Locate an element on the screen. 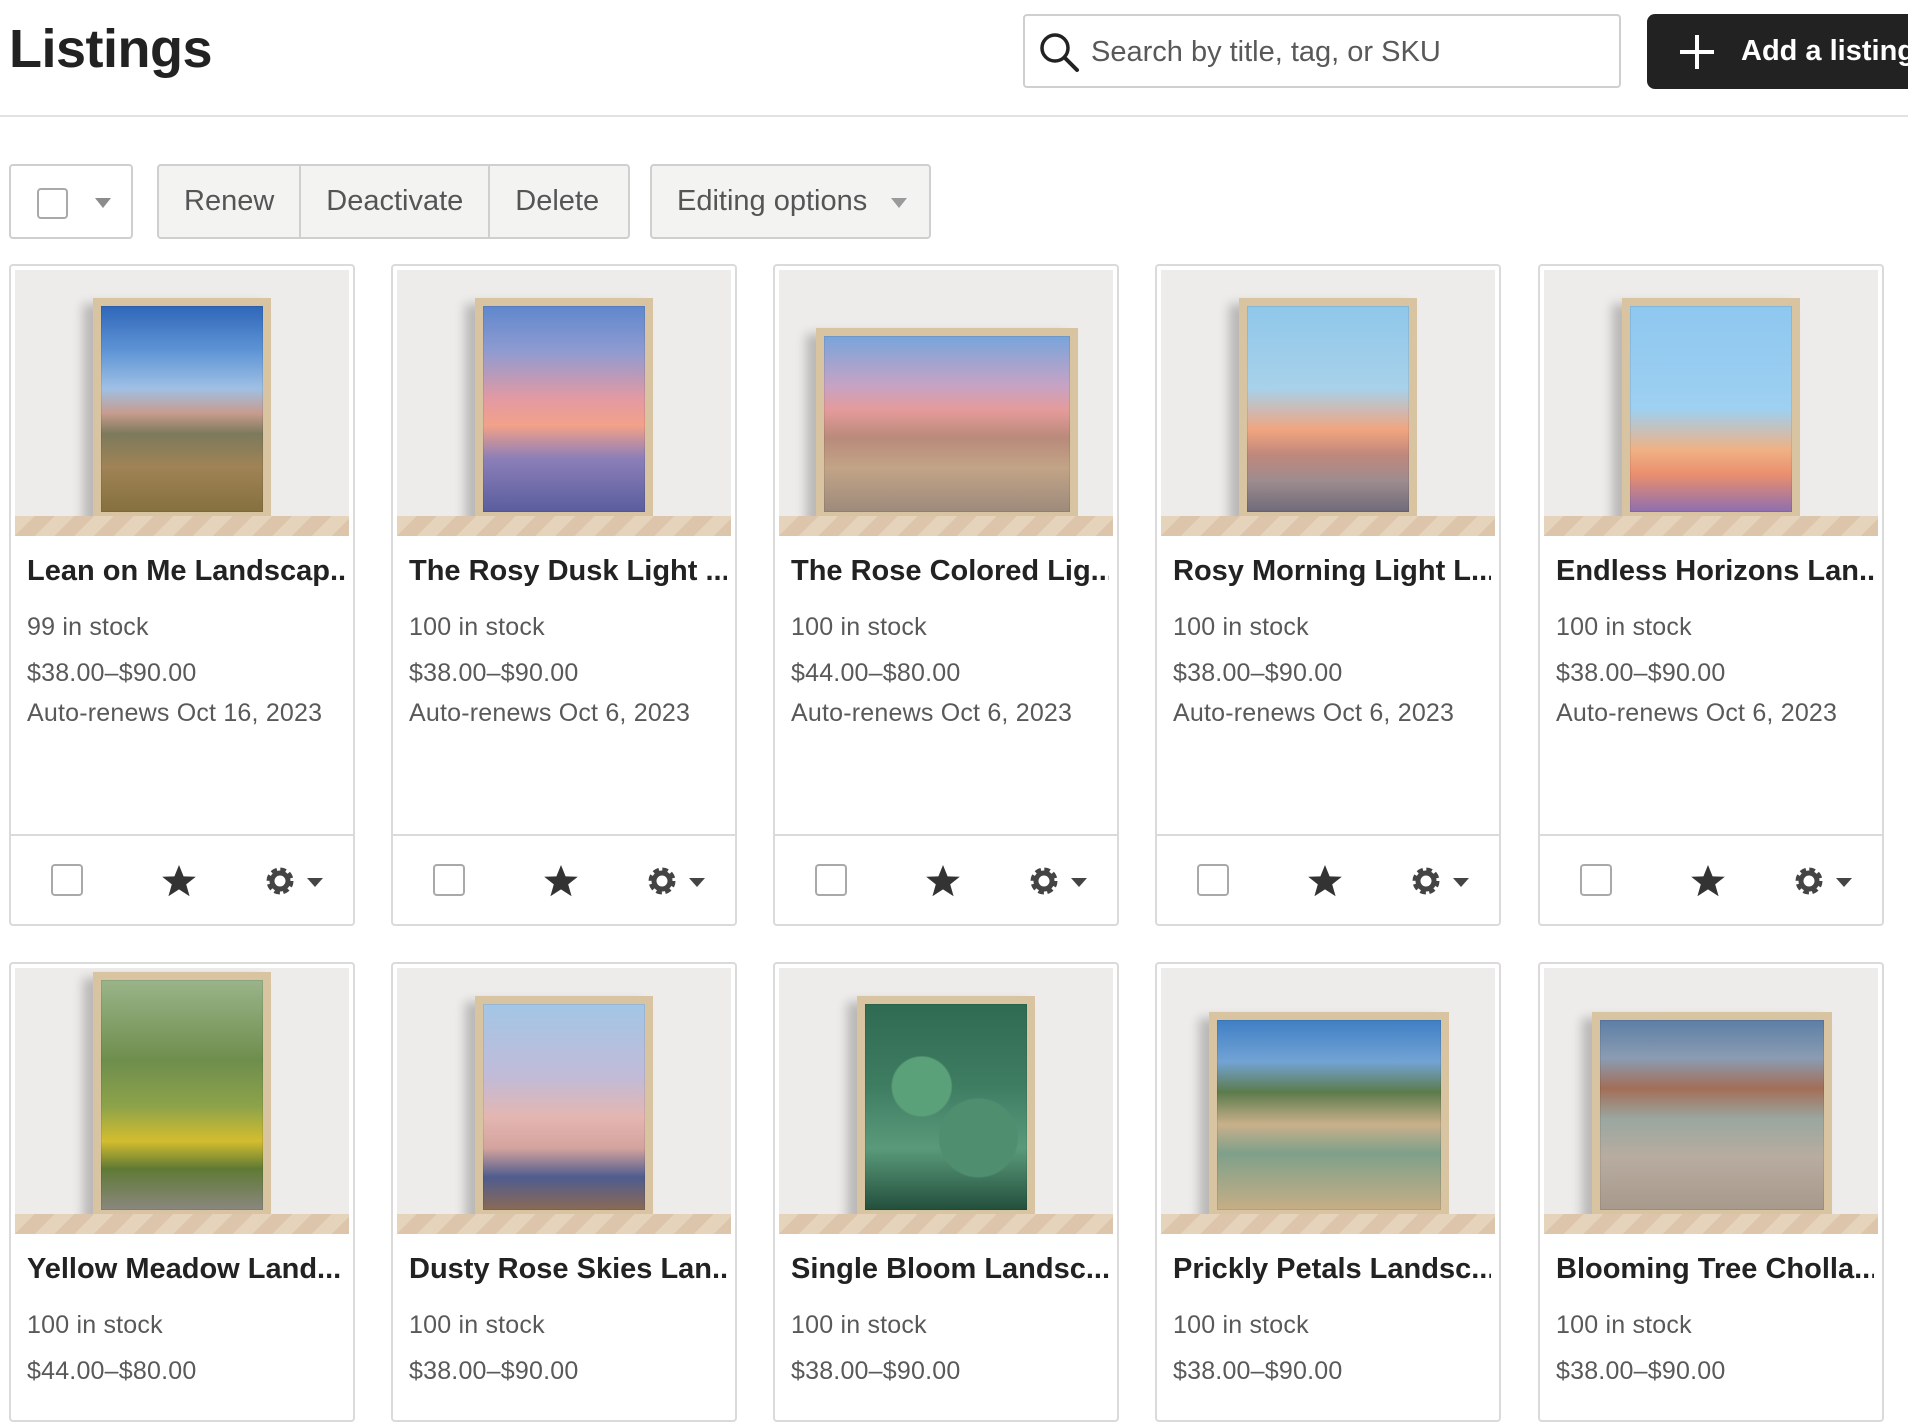  editing-options-label: Editing options is located at coordinates (772, 201).